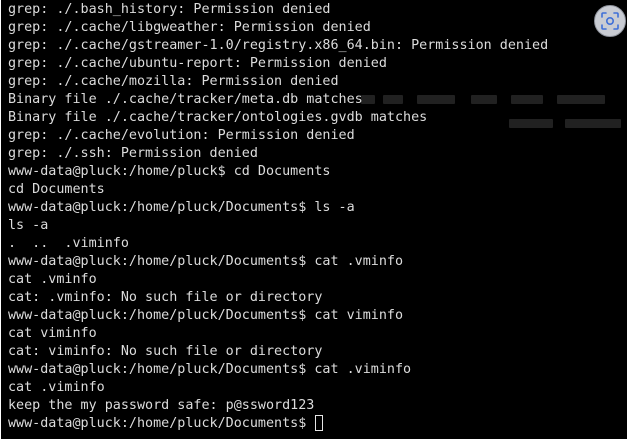 The width and height of the screenshot is (629, 441). What do you see at coordinates (56, 387) in the screenshot?
I see `terminal-line: cat .viminfo` at bounding box center [56, 387].